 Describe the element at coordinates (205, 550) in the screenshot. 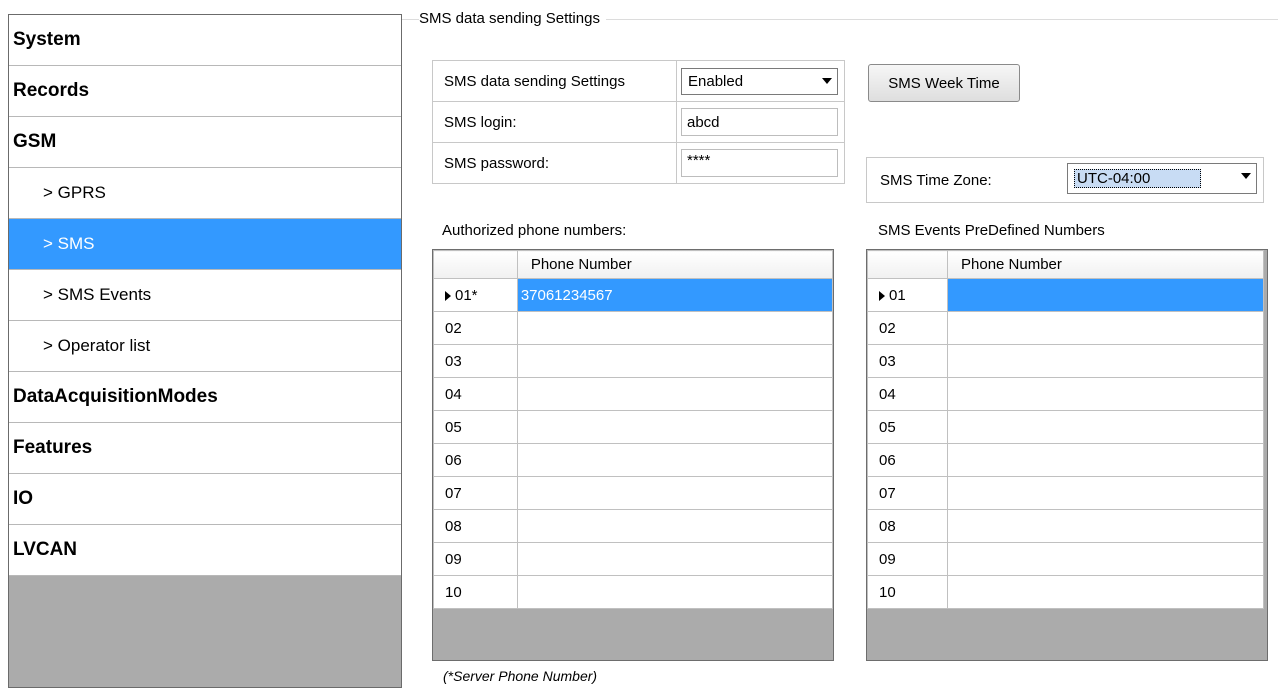

I see `sidebar-item-lvcan: LVCAN` at that location.